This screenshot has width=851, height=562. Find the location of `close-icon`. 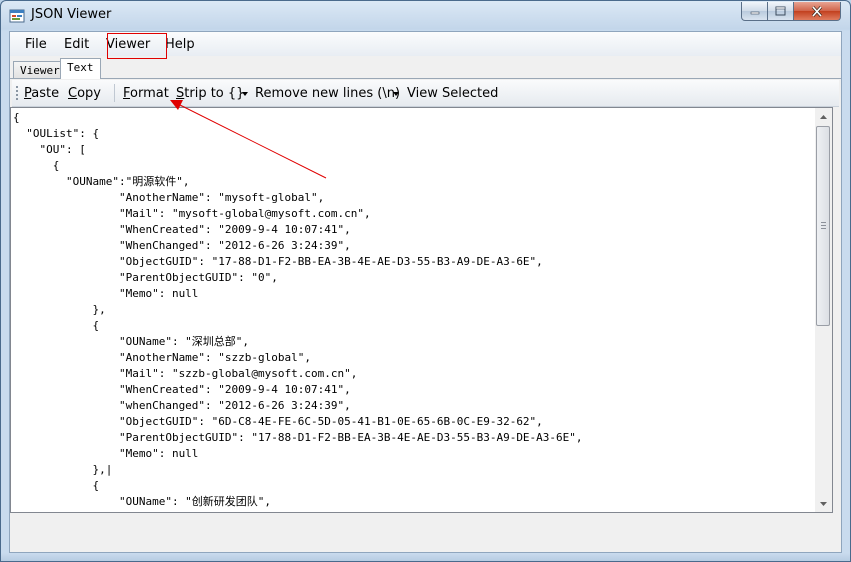

close-icon is located at coordinates (817, 11).